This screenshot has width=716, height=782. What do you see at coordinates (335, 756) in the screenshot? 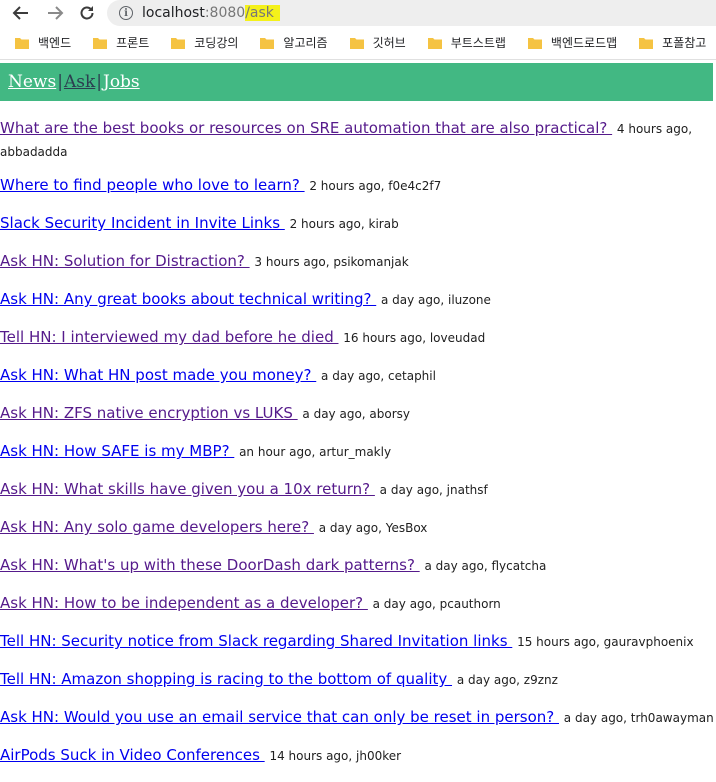
I see `item-meta: 14 hours ago, jh00ker` at bounding box center [335, 756].